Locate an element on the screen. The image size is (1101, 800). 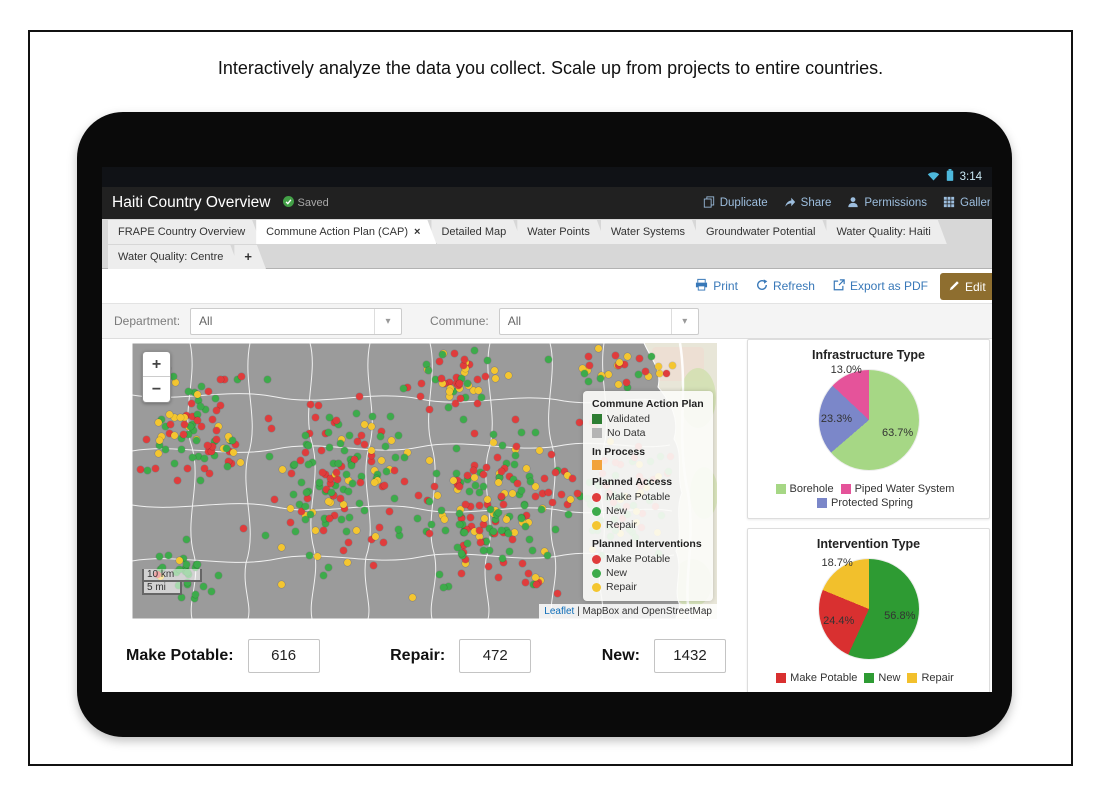
tab-groundwater-potential: Groundwater Potential is located at coordinates (763, 232).